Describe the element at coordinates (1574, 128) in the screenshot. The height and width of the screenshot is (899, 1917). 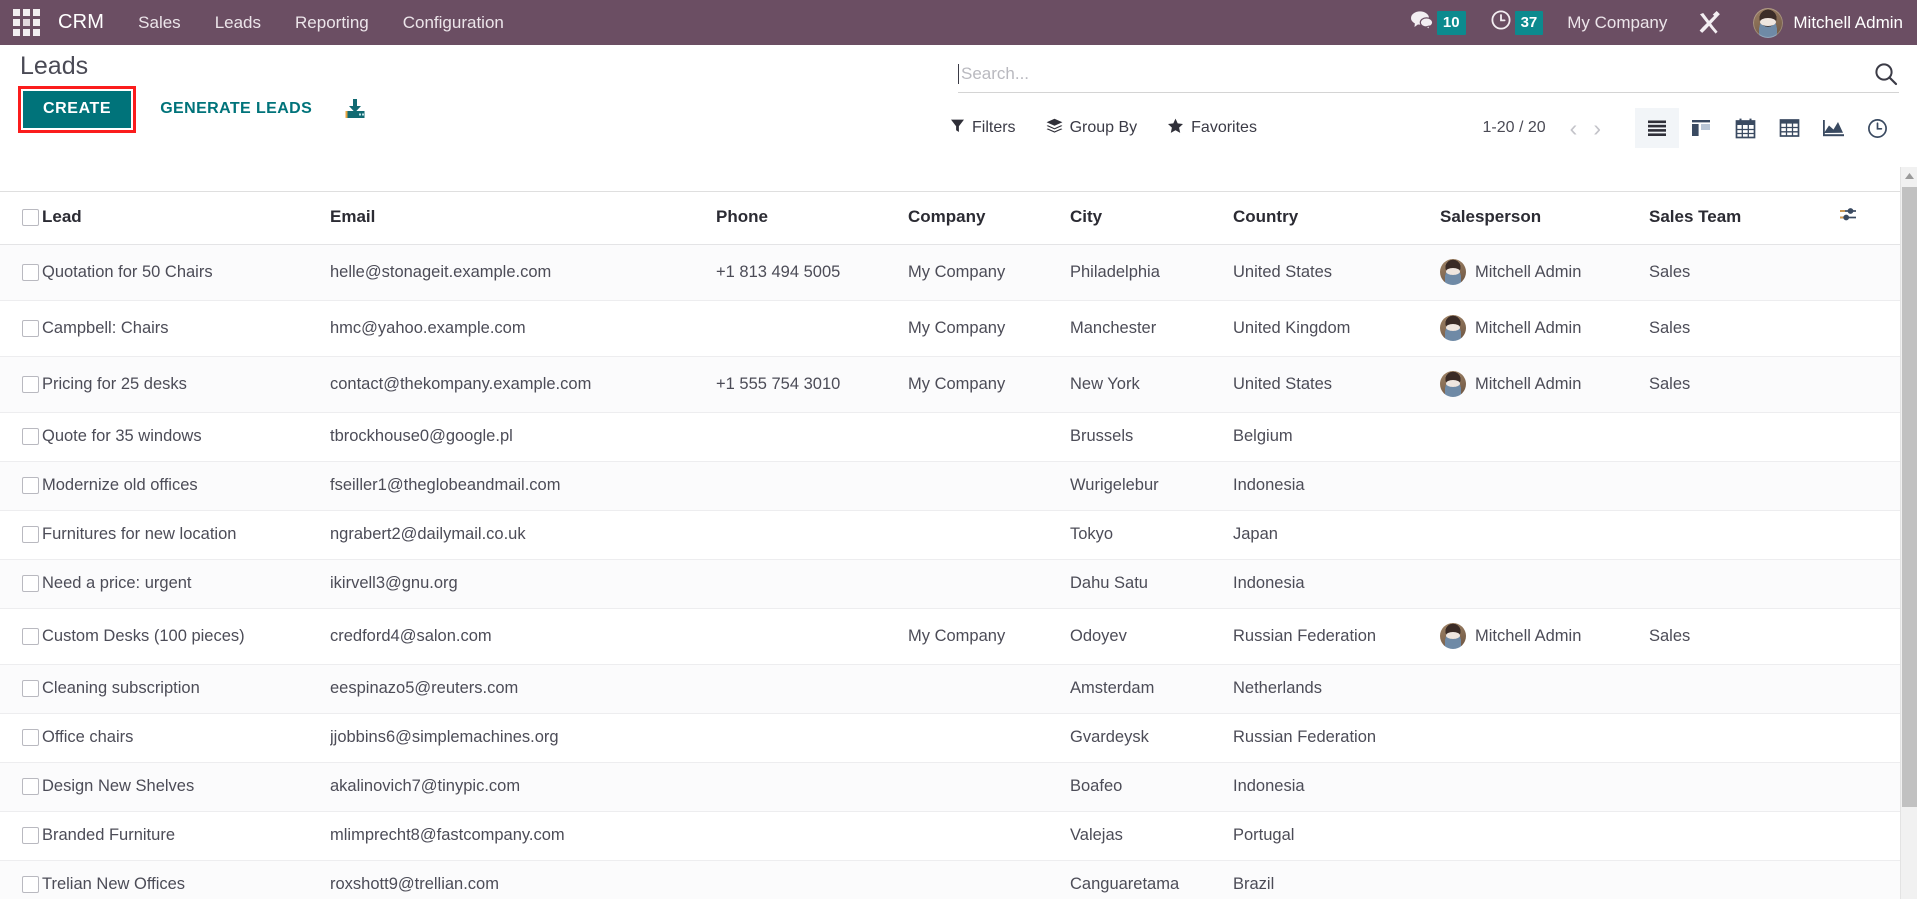
I see `pager-previous-button: ‹` at that location.